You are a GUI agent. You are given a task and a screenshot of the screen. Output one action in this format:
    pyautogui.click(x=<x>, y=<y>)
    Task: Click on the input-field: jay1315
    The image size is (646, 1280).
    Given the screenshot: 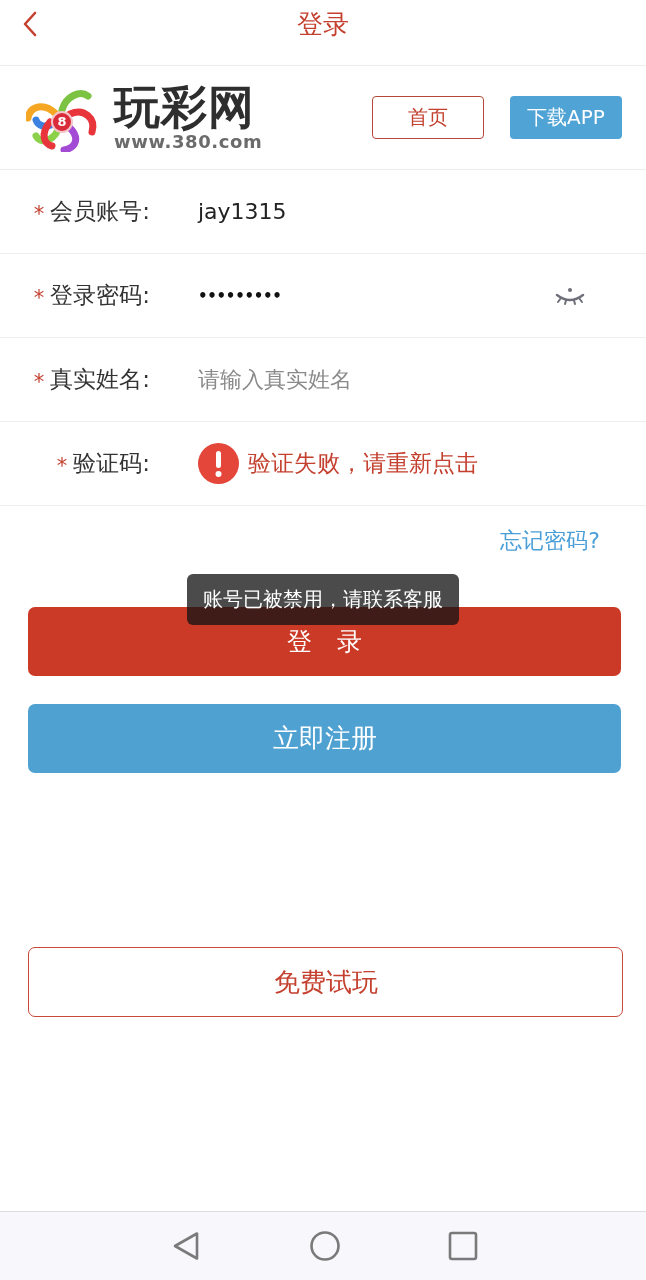 What is the action you would take?
    pyautogui.click(x=422, y=211)
    